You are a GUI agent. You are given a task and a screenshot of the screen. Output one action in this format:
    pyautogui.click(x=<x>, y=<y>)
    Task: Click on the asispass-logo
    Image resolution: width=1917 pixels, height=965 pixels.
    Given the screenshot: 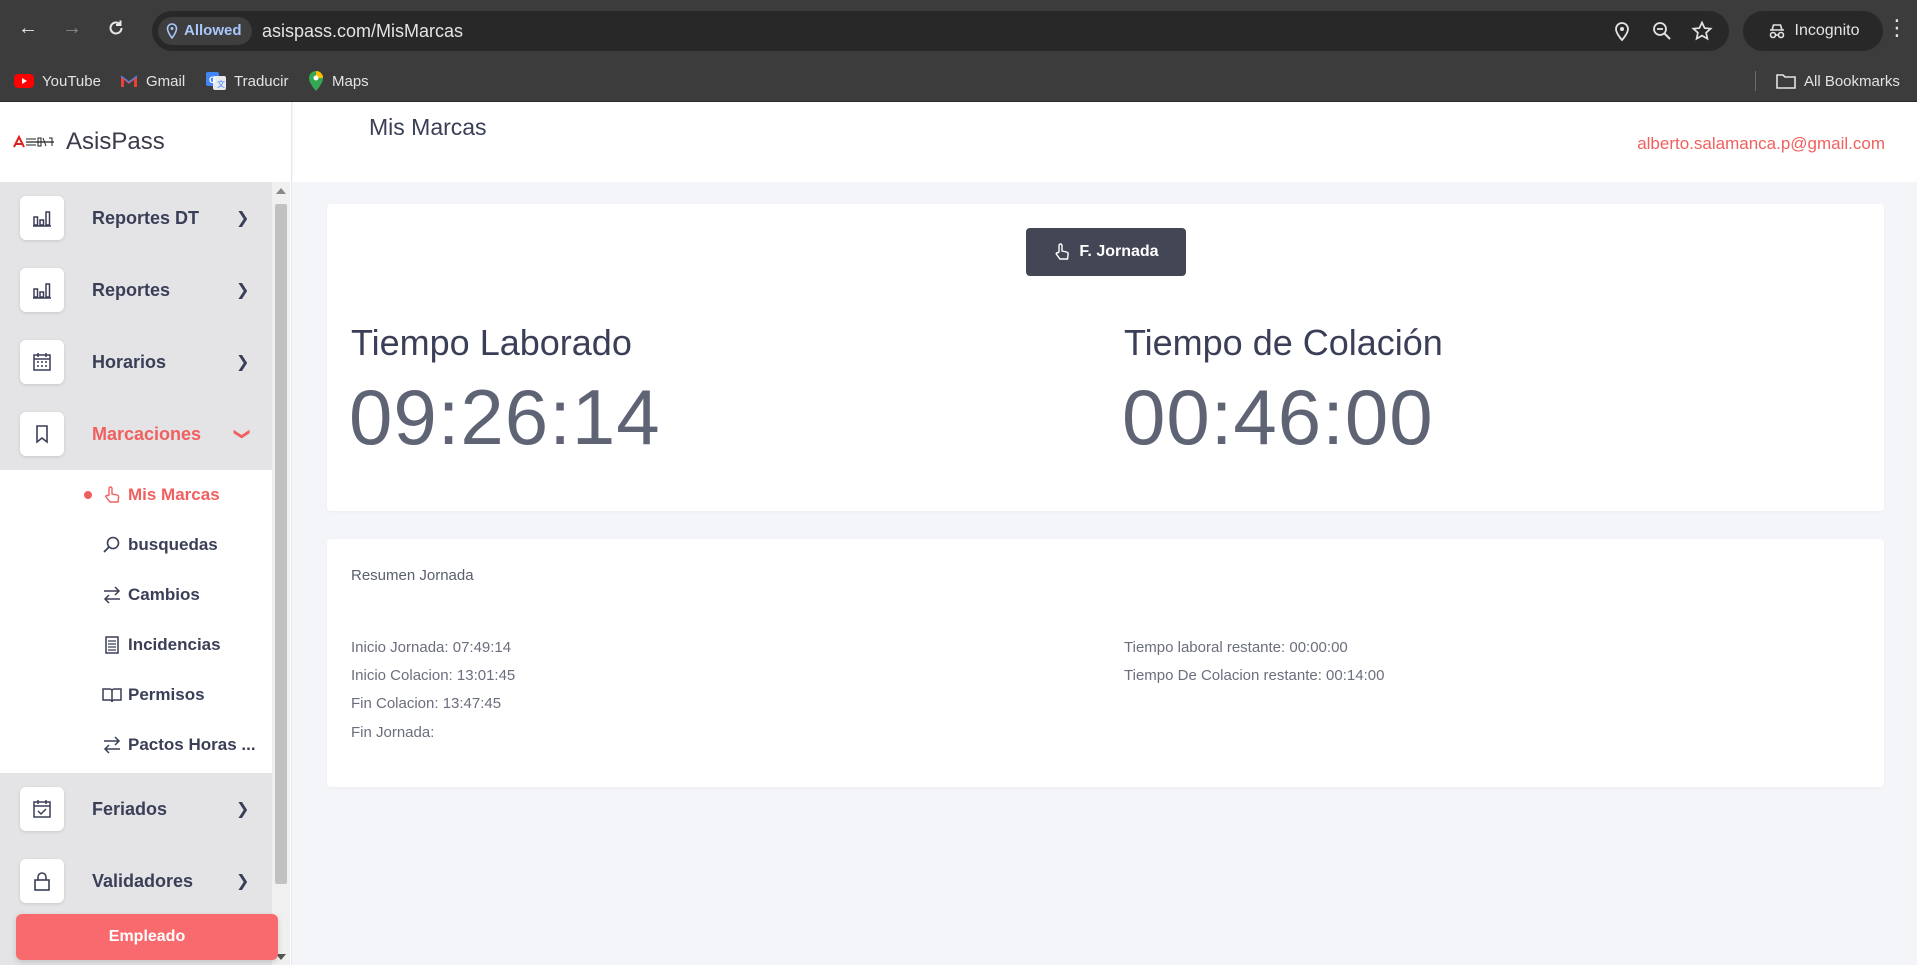 What is the action you would take?
    pyautogui.click(x=33, y=141)
    